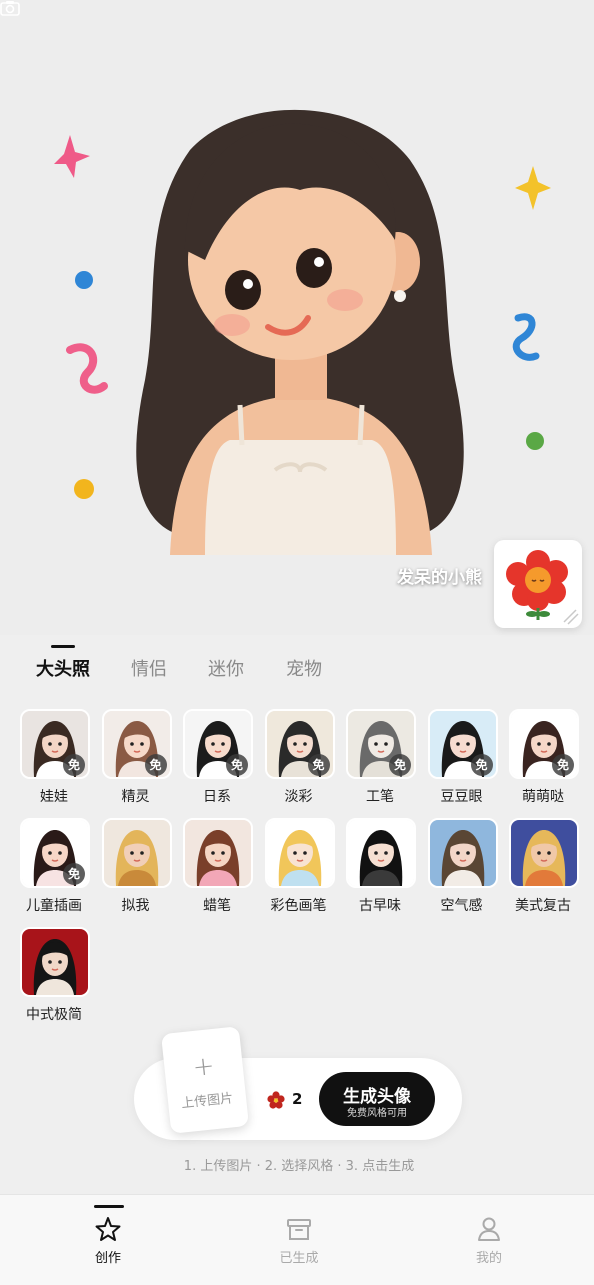  I want to click on hero-nickname: 发呆的小熊, so click(439, 578).